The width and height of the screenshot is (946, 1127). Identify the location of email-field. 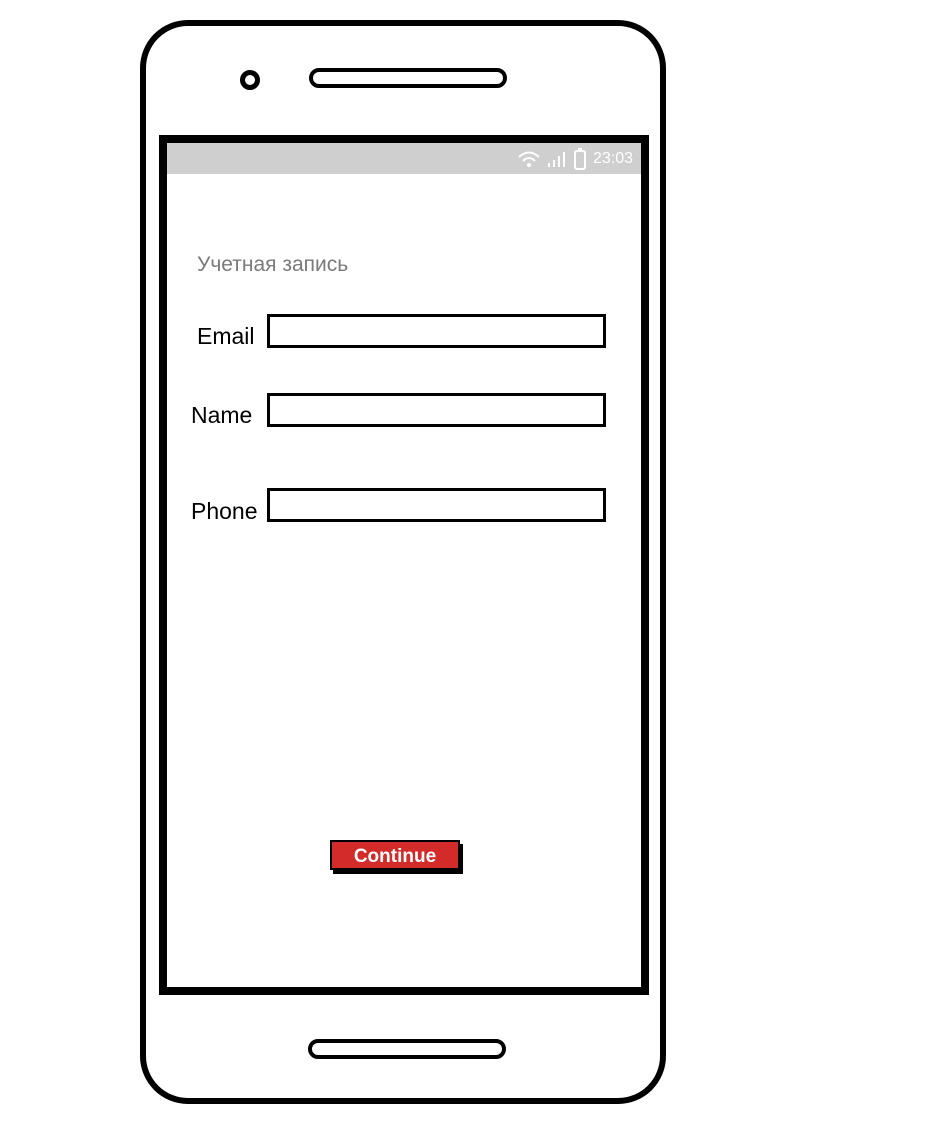
(436, 331).